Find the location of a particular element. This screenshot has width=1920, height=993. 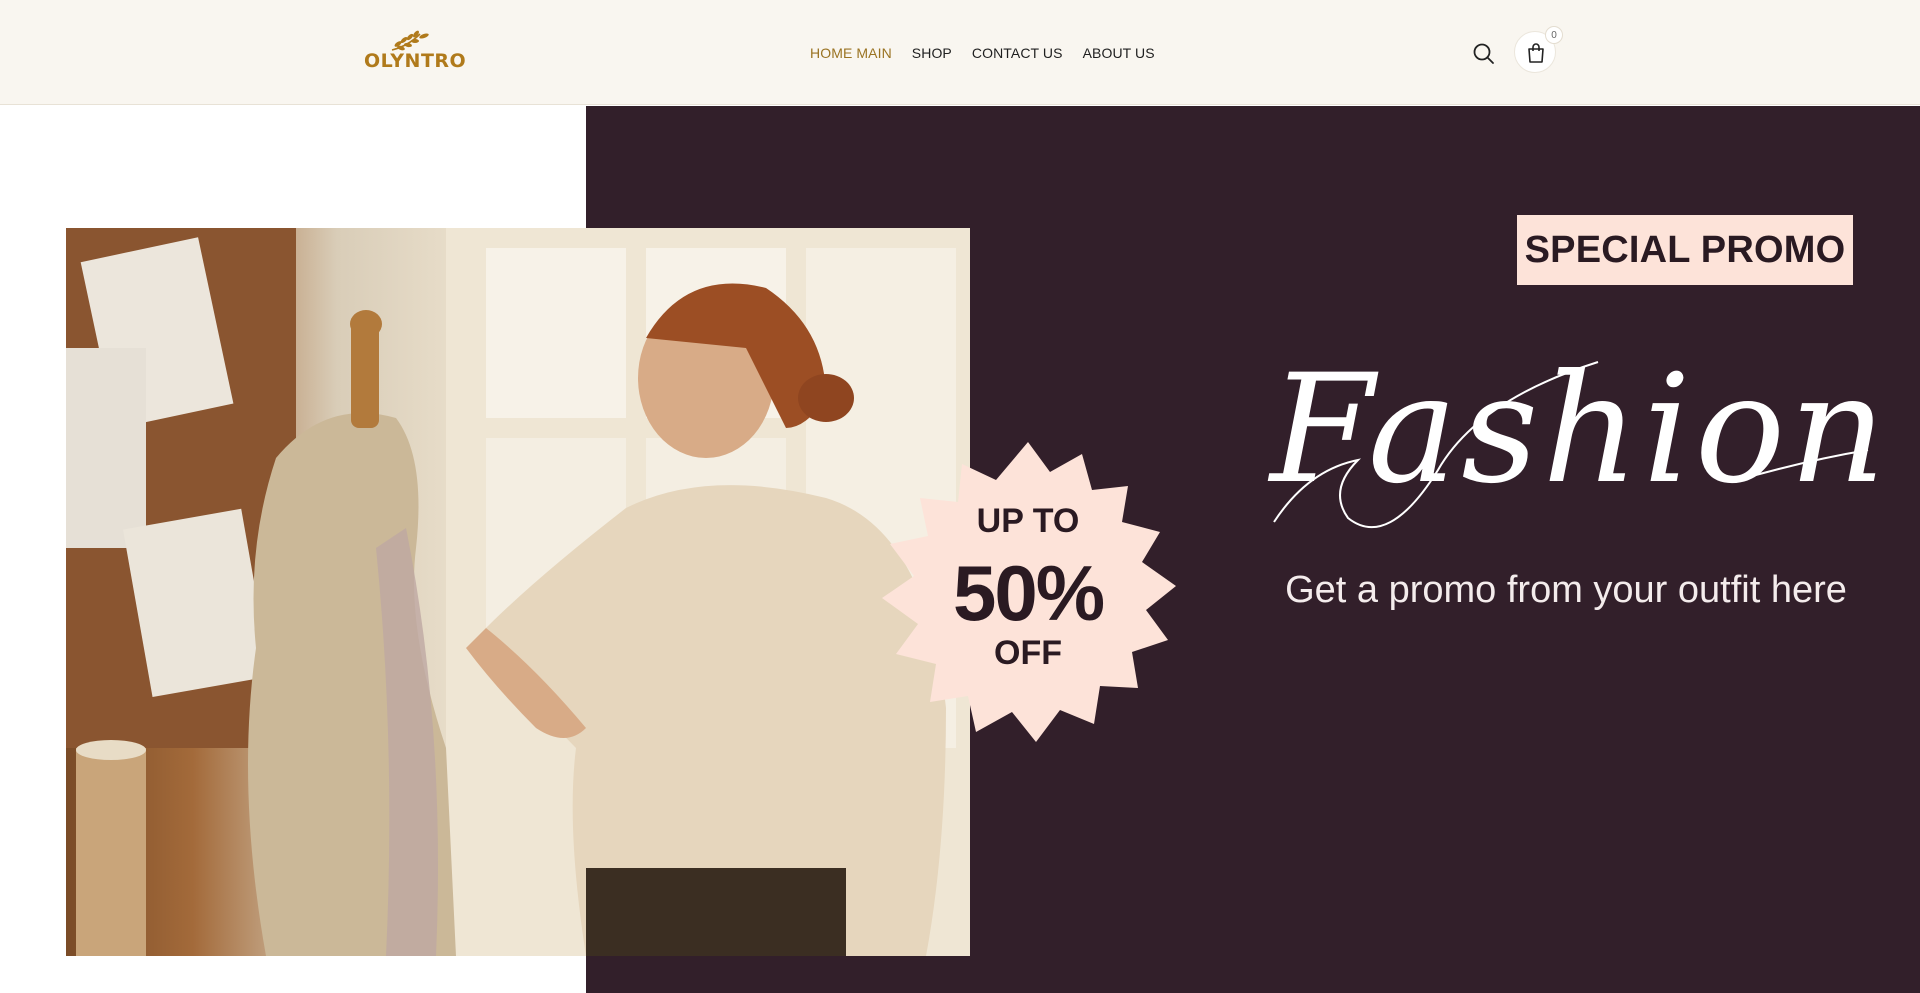

search-icon is located at coordinates (1483, 53).